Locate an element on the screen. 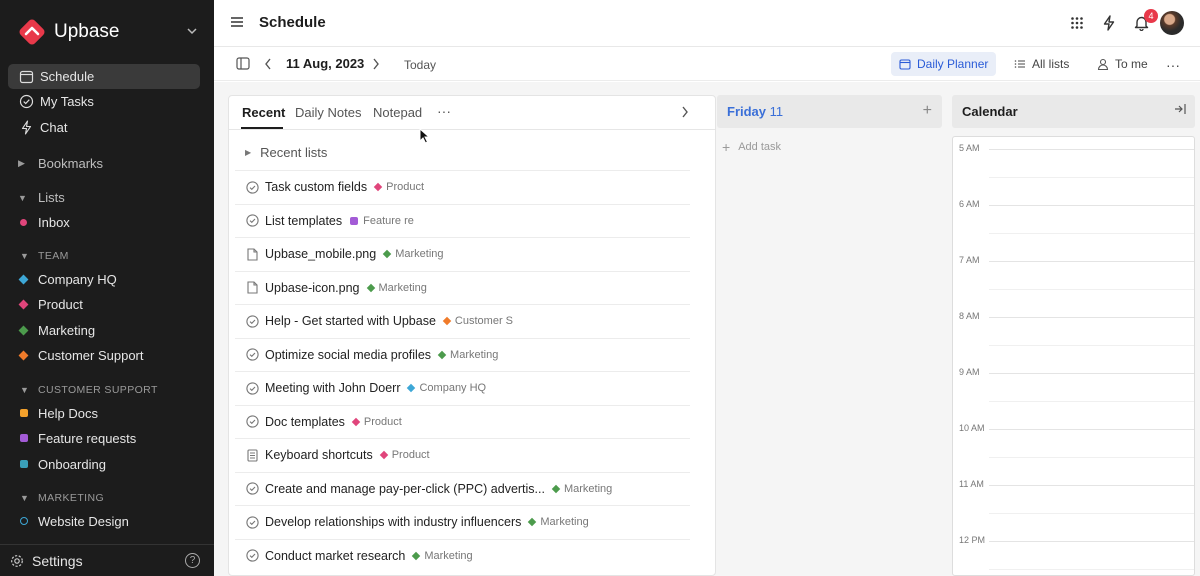 The height and width of the screenshot is (576, 1200). collapse-panel-icon is located at coordinates (1180, 110).